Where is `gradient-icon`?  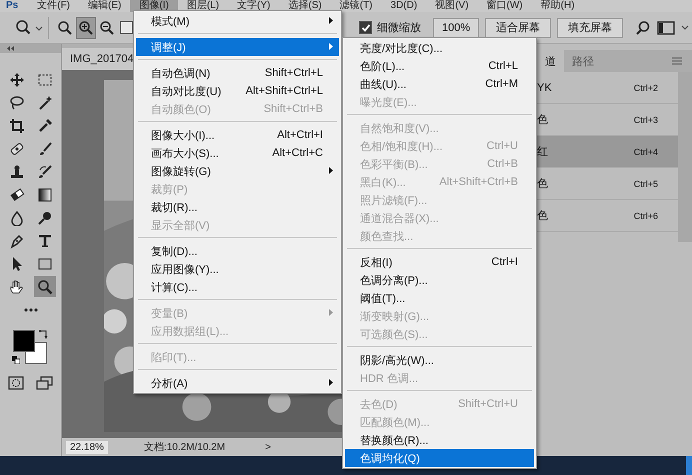
gradient-icon is located at coordinates (44, 194).